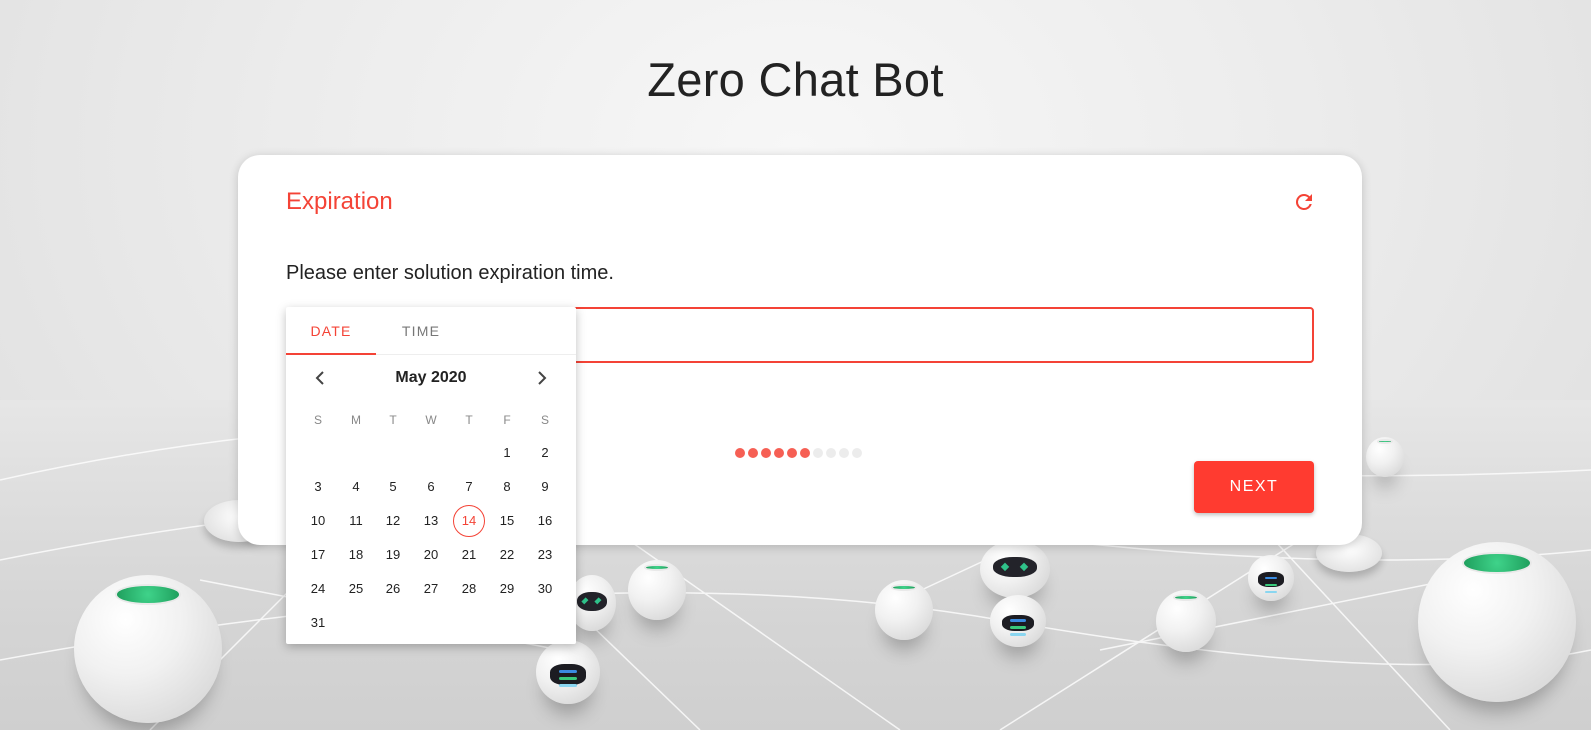  Describe the element at coordinates (545, 453) in the screenshot. I see `calendar-day: 2` at that location.